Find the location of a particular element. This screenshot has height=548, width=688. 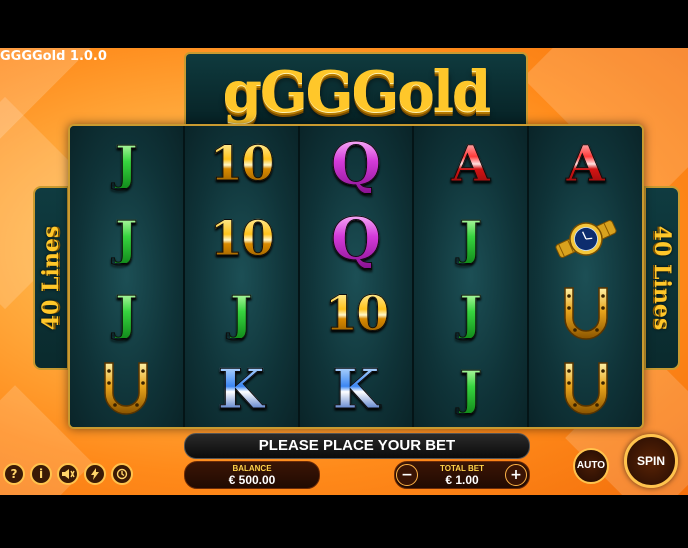

history-icon is located at coordinates (122, 474).